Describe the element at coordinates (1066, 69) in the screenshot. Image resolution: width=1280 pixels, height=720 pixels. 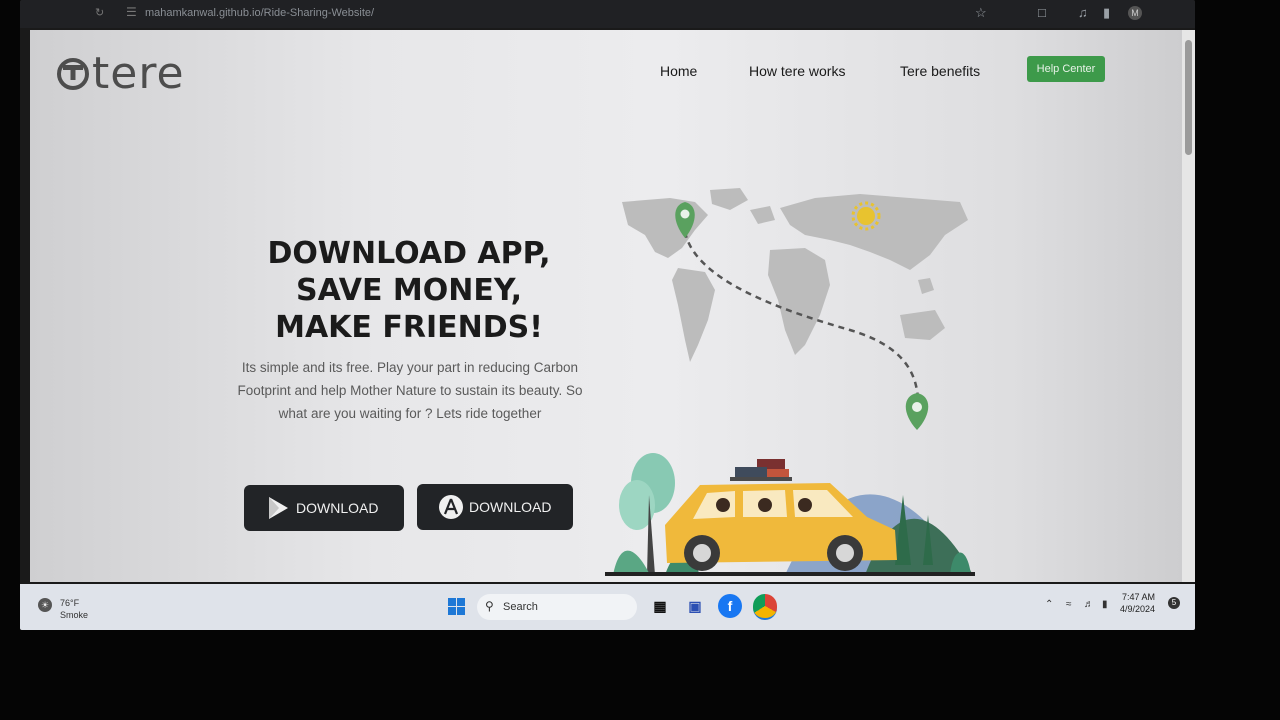
I see `help-center-button: Help Center` at that location.